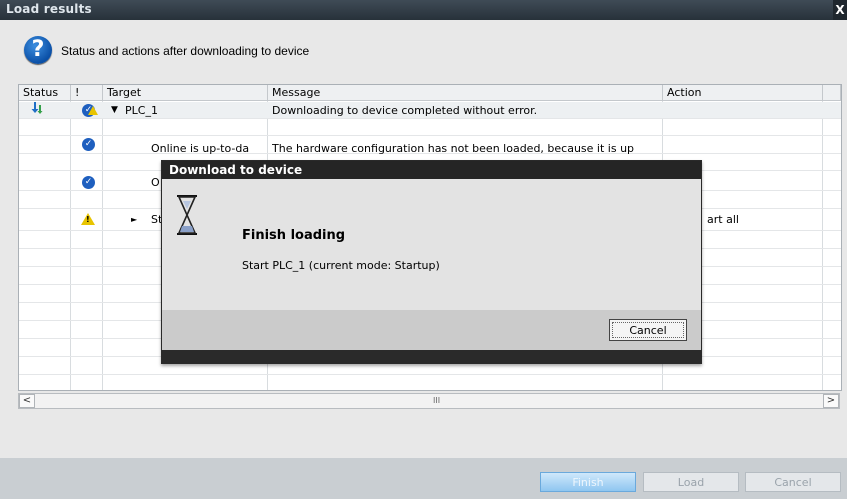  I want to click on table-row, so click(430, 127).